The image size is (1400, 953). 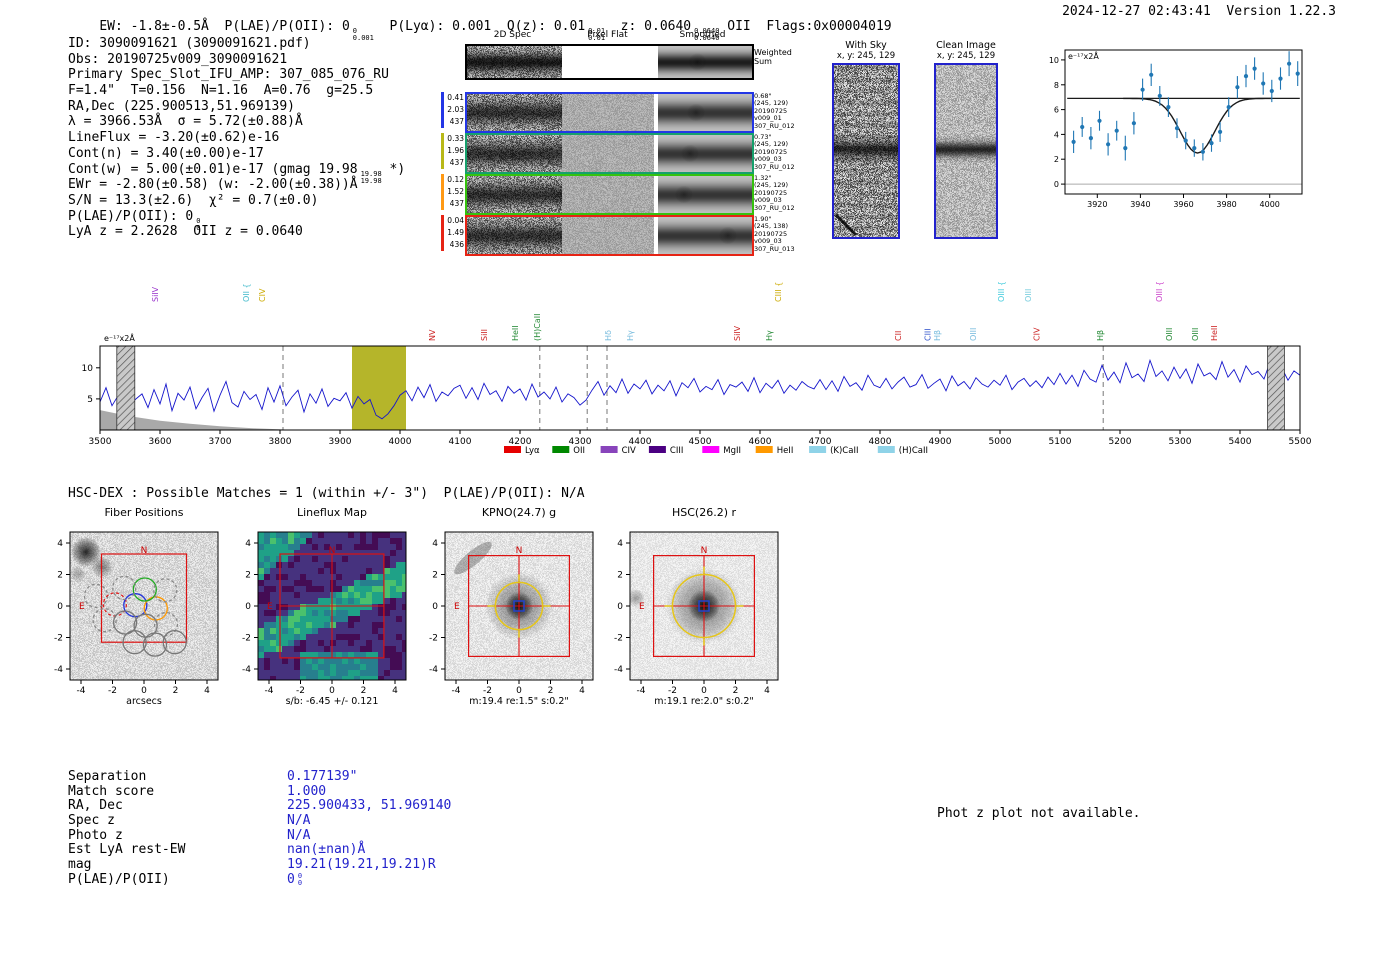 What do you see at coordinates (262, 295) in the screenshot?
I see `svg-text: CIV` at bounding box center [262, 295].